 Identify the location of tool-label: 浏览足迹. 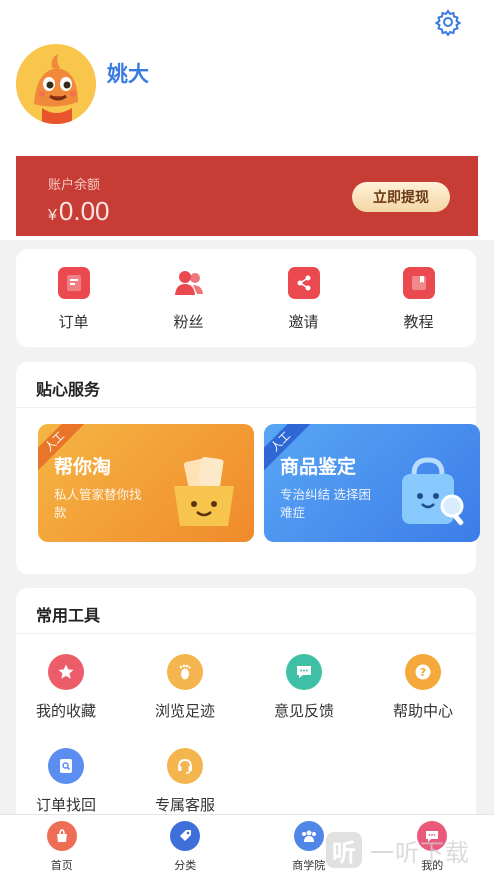
(184, 711).